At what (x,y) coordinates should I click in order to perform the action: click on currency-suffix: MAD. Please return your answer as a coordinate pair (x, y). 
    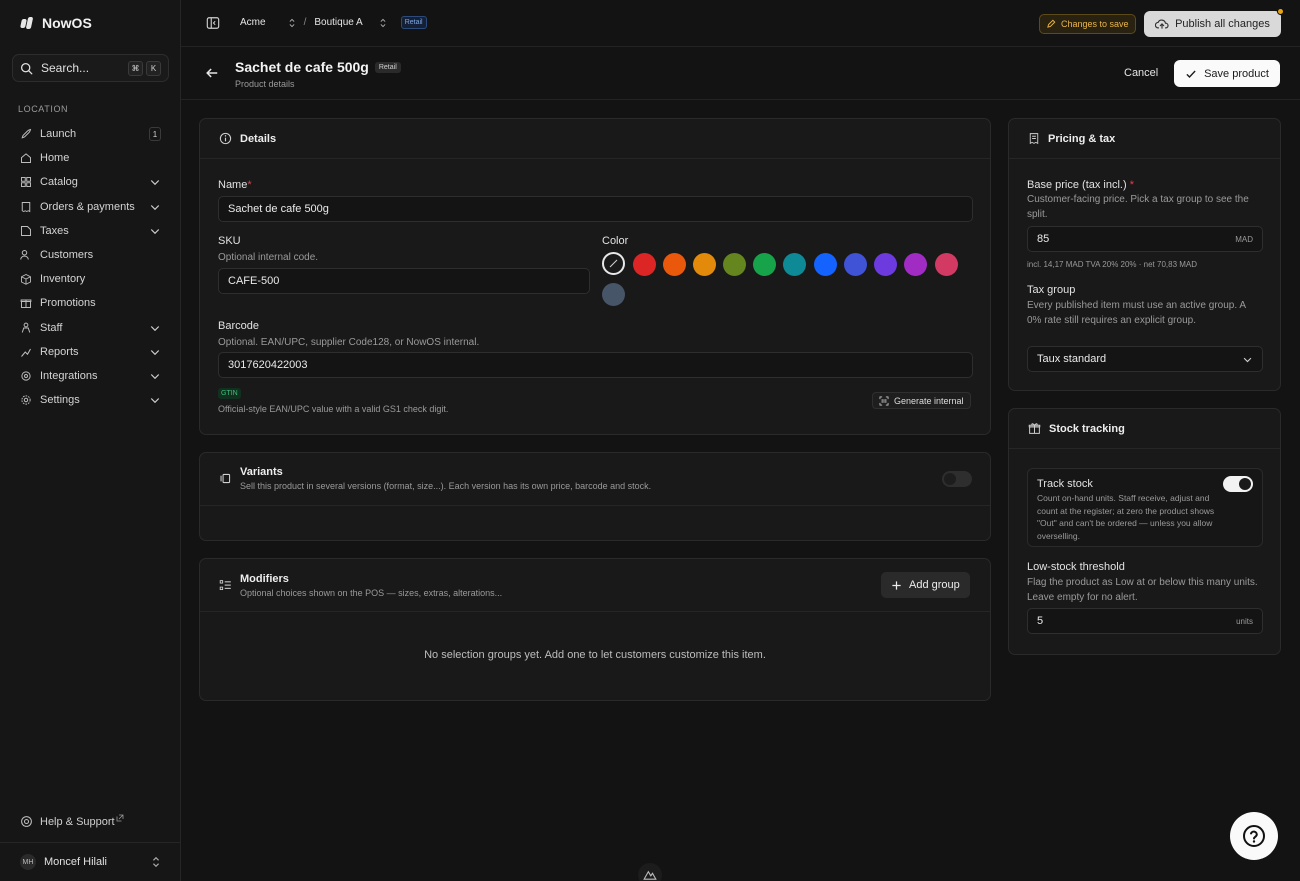
    Looking at the image, I should click on (1244, 239).